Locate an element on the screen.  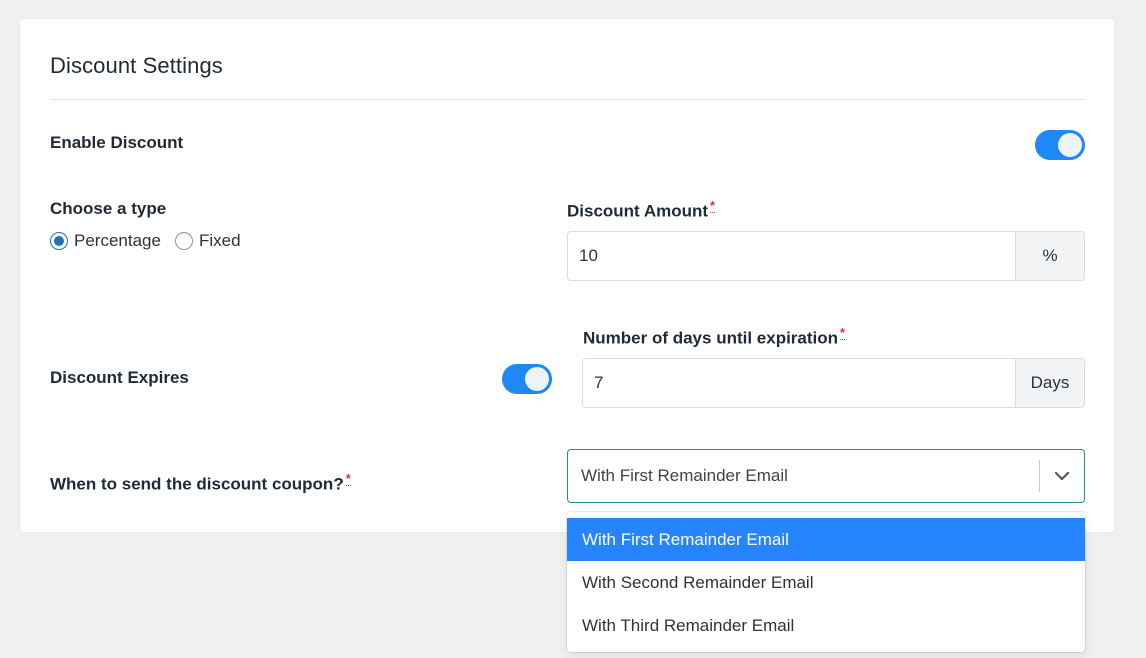
discount-type-radio-group: Percentage Fixed is located at coordinates (152, 241).